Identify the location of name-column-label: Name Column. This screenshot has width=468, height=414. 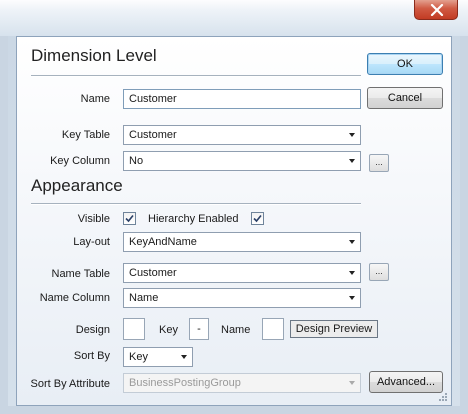
(74, 298).